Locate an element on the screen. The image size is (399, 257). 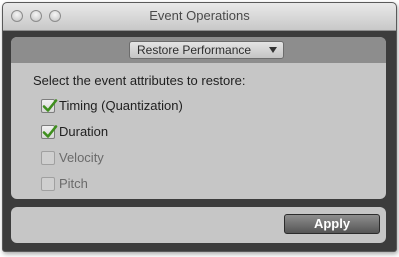
operation-menu-bar: Restore Performance is located at coordinates (198, 50).